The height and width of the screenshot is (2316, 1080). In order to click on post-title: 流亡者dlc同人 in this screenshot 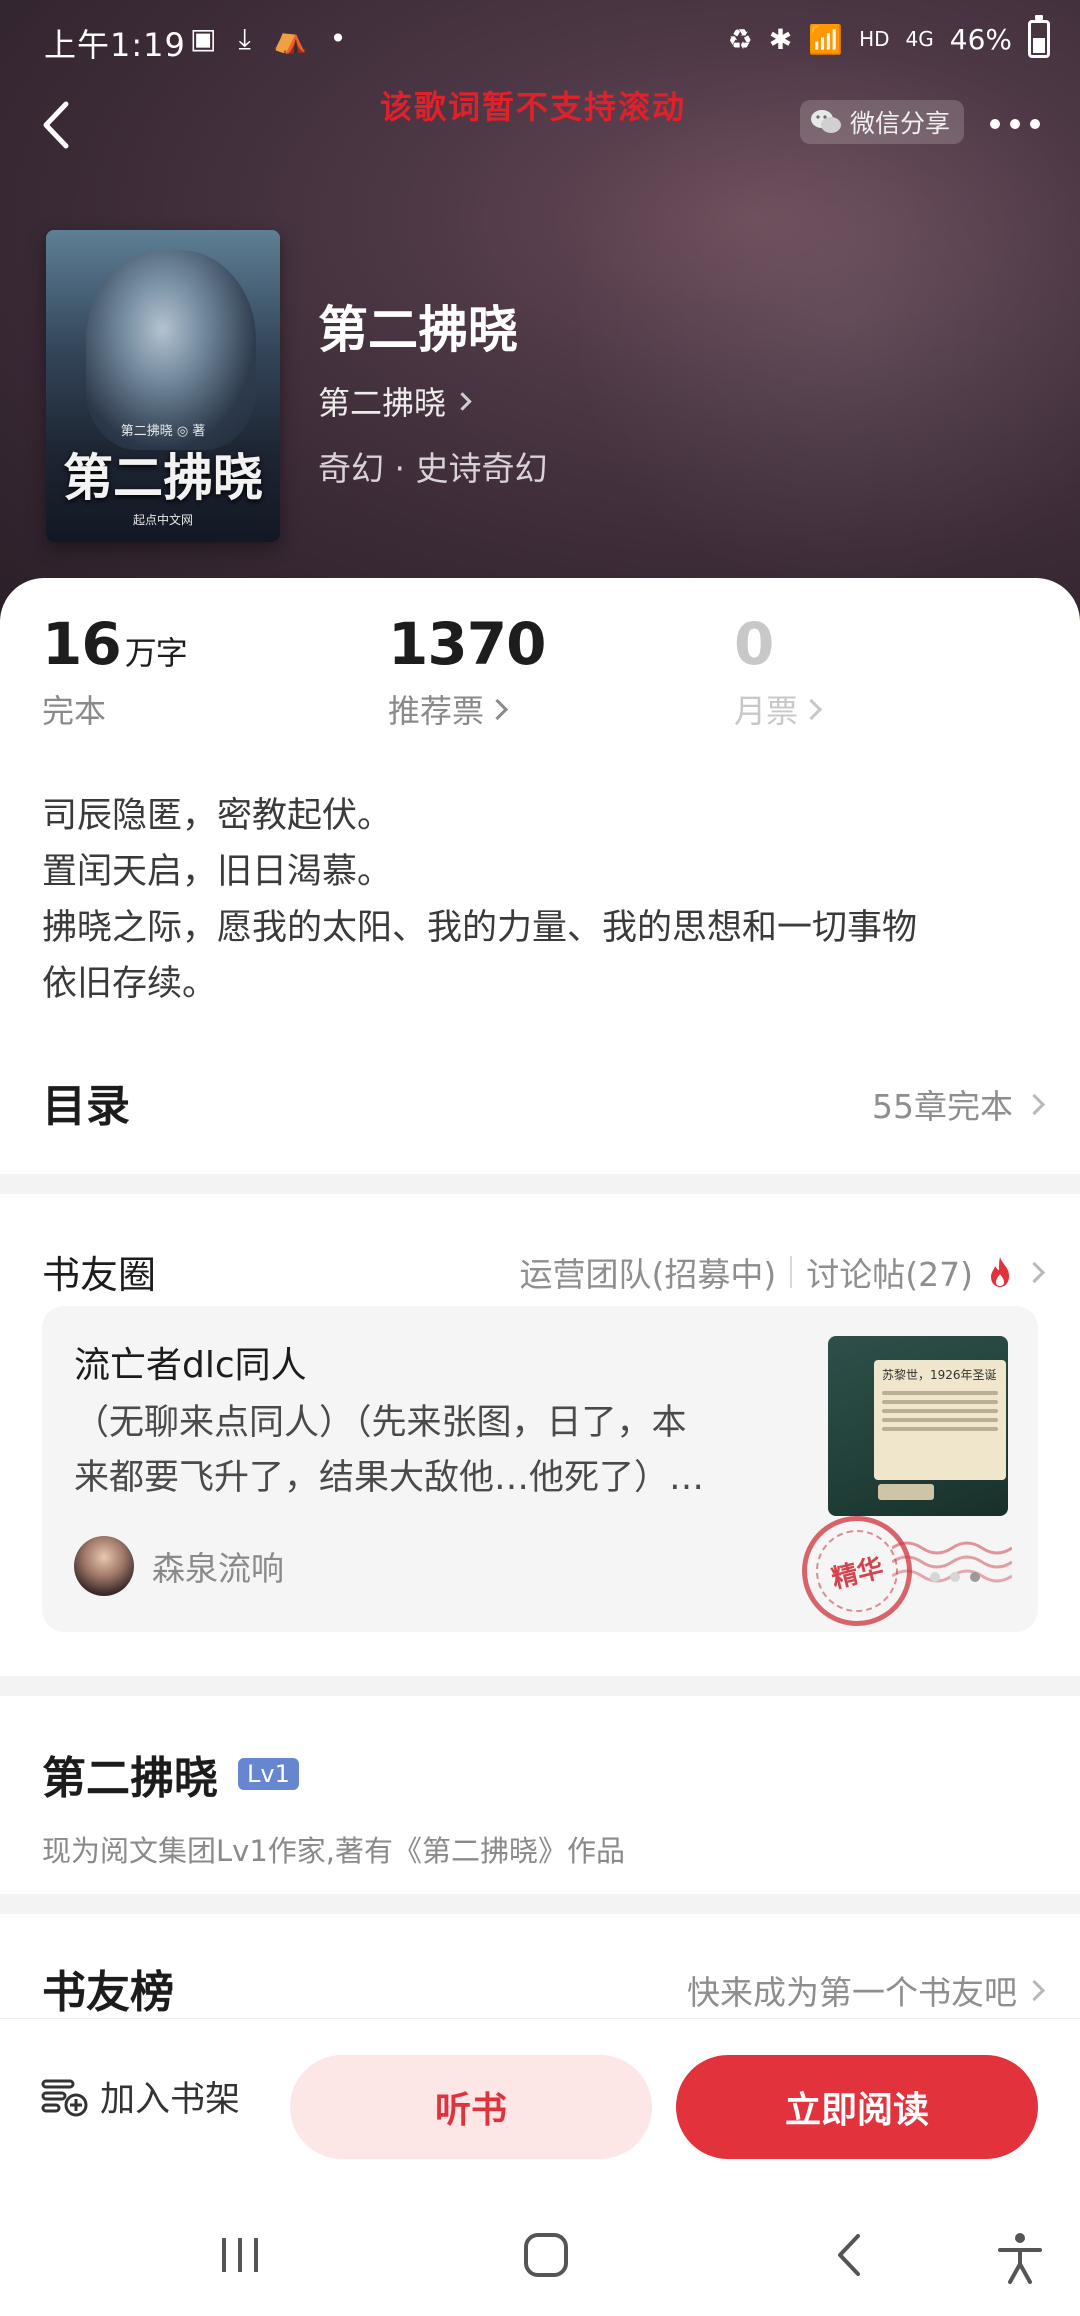, I will do `click(190, 1365)`.